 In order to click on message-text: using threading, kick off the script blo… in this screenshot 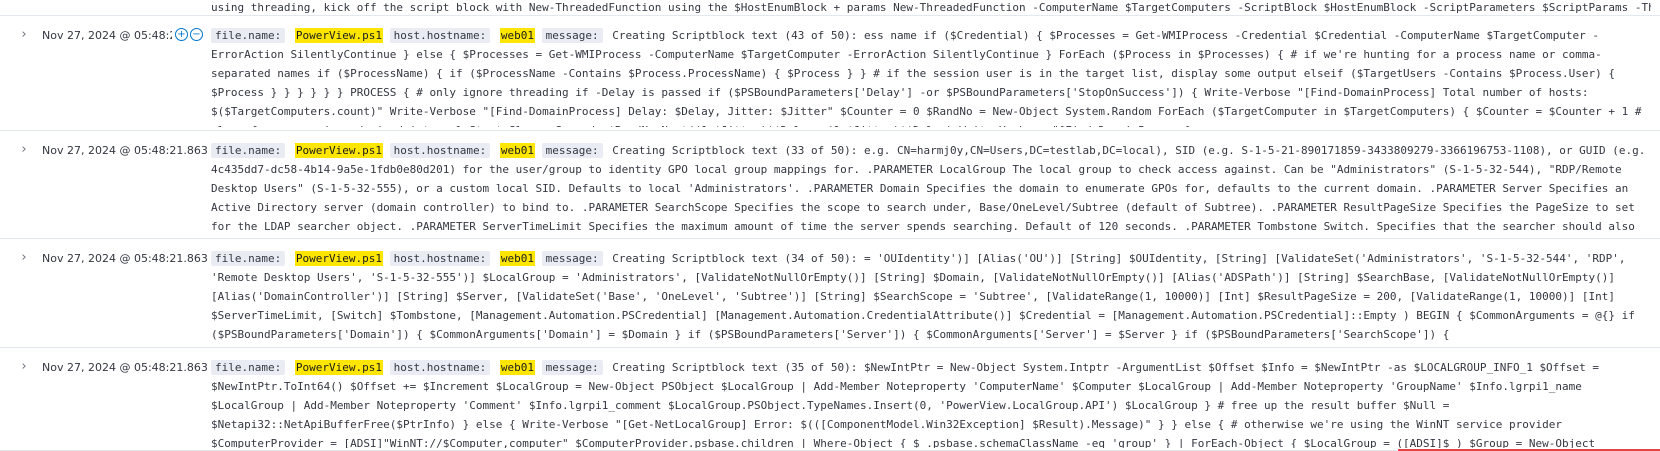, I will do `click(931, 7)`.